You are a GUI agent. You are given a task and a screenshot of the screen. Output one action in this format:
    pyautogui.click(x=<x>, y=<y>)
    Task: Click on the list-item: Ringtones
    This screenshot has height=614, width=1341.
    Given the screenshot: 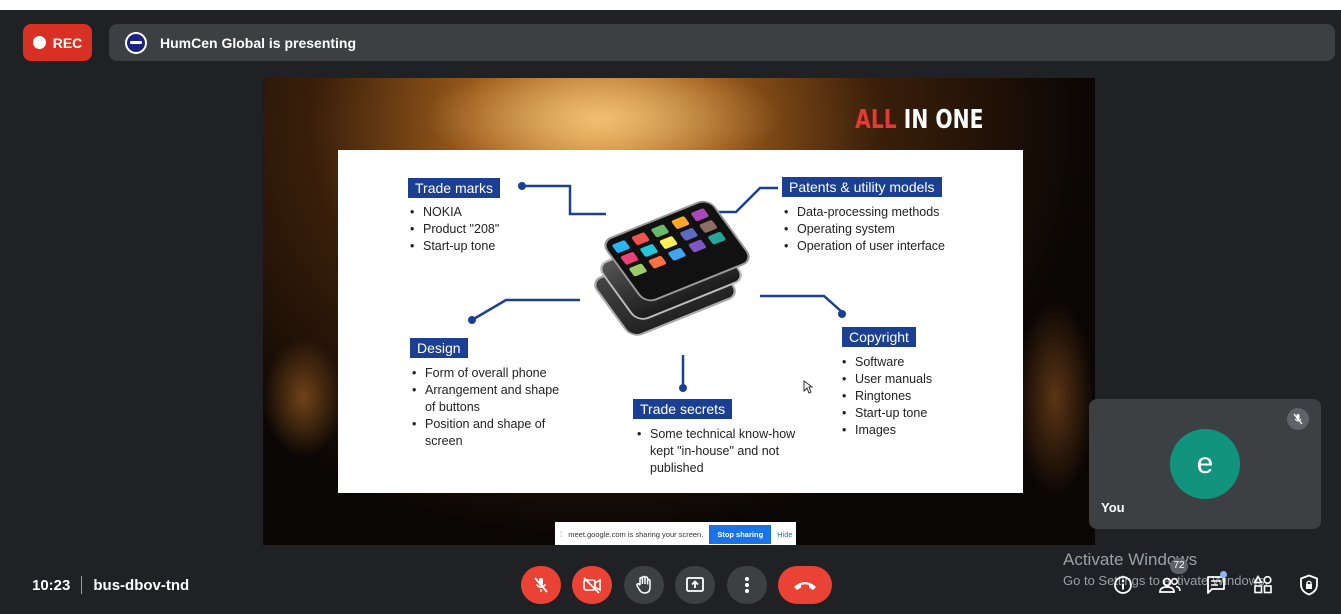 What is the action you would take?
    pyautogui.click(x=910, y=396)
    